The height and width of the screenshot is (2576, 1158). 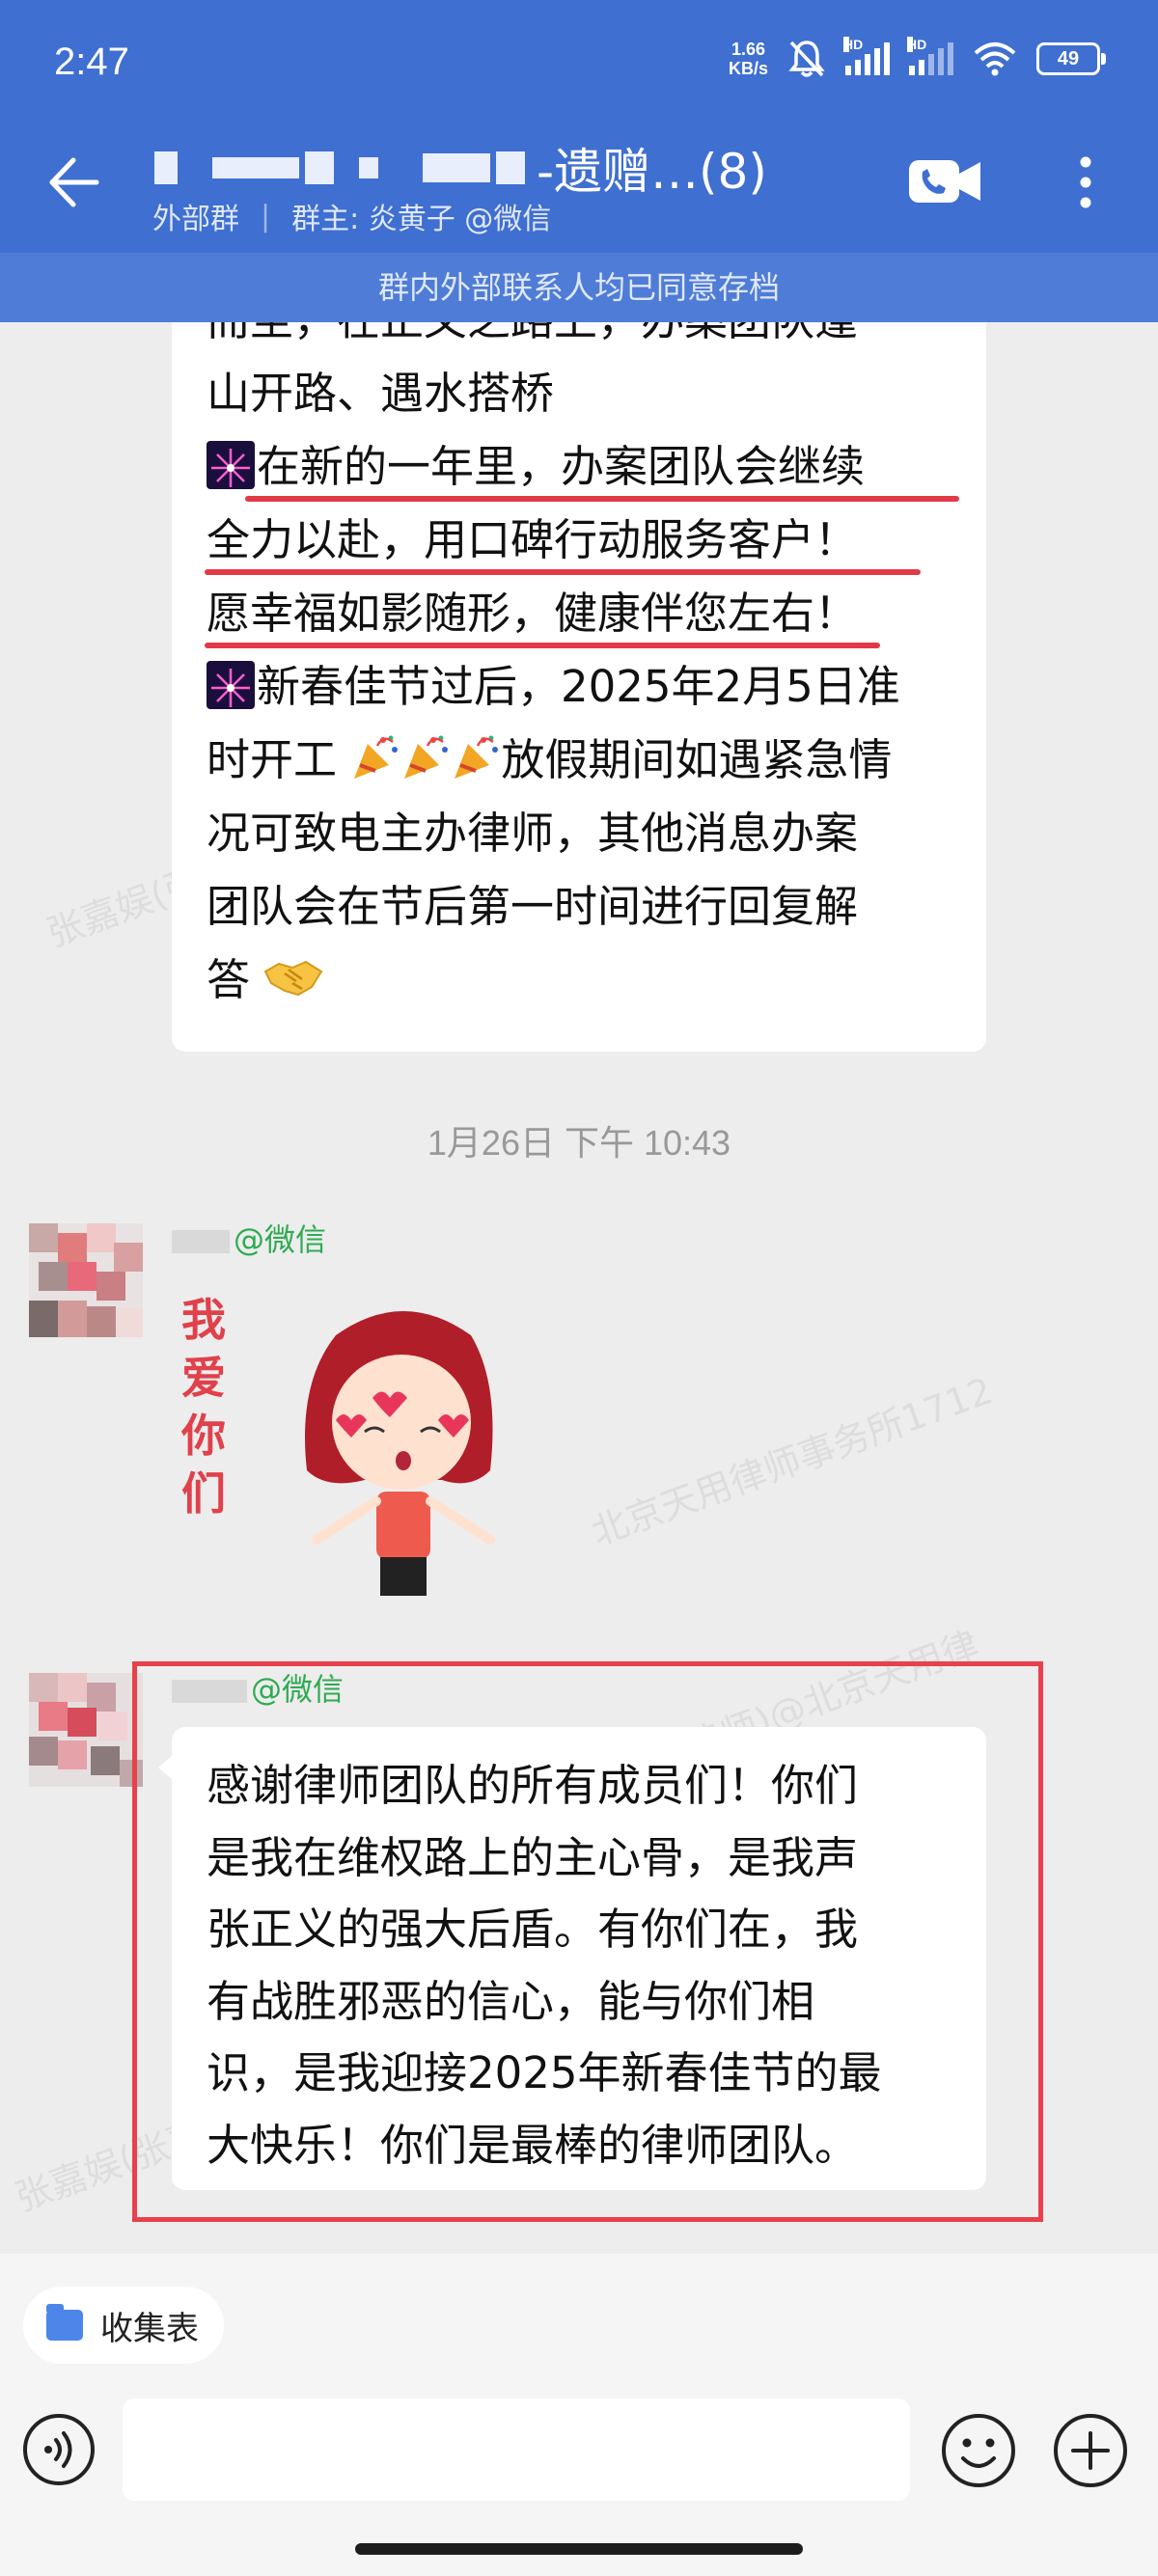 What do you see at coordinates (579, 1143) in the screenshot?
I see `message-timestamp: 1月26日 下午 10:43` at bounding box center [579, 1143].